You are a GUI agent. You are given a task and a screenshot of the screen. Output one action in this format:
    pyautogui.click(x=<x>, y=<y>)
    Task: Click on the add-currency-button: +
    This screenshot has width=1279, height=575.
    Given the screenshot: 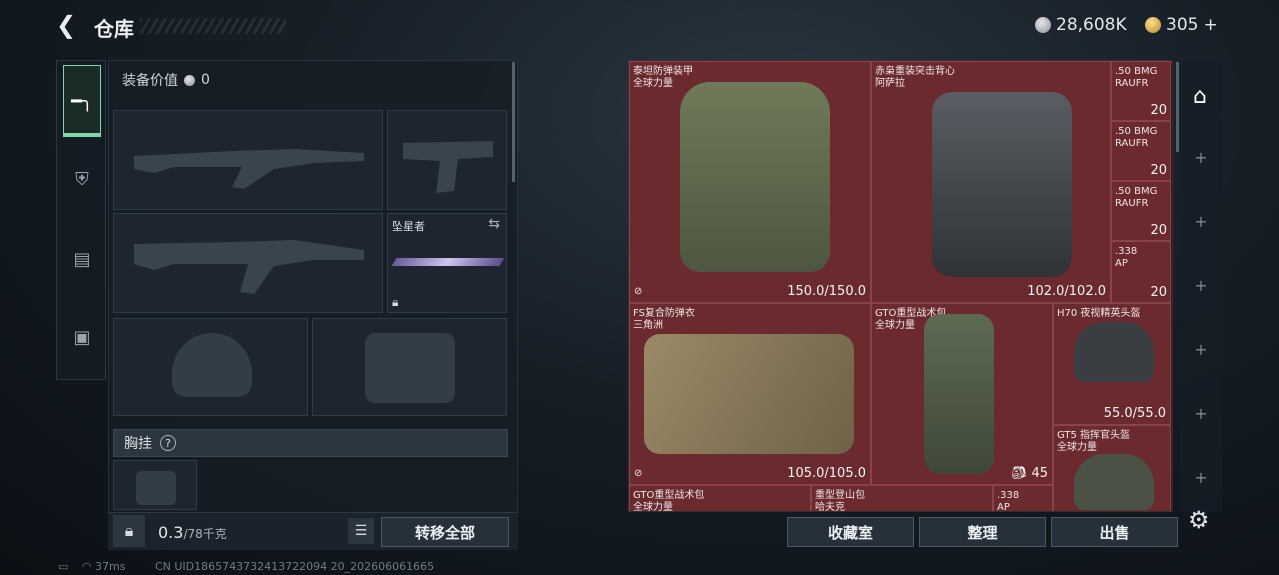 What is the action you would take?
    pyautogui.click(x=1210, y=25)
    